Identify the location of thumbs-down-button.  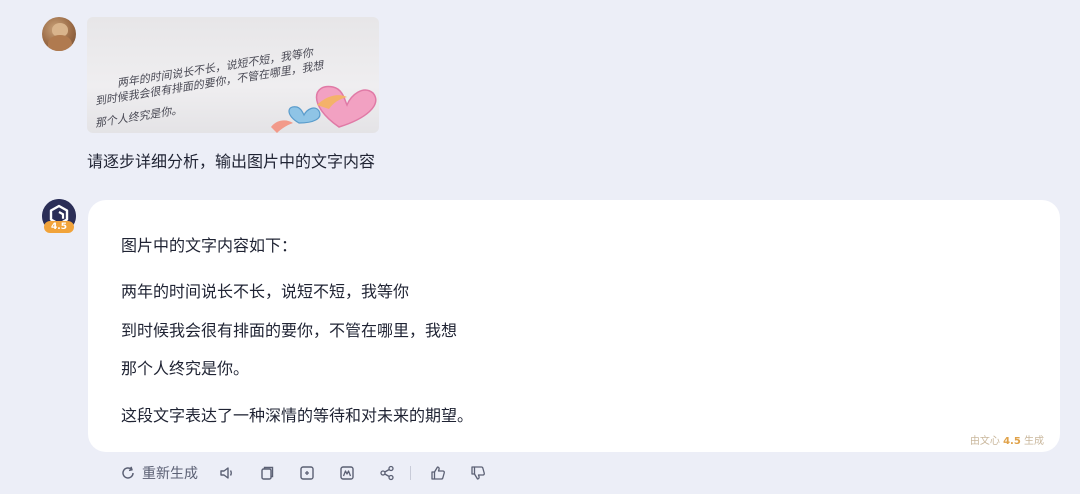
(478, 473).